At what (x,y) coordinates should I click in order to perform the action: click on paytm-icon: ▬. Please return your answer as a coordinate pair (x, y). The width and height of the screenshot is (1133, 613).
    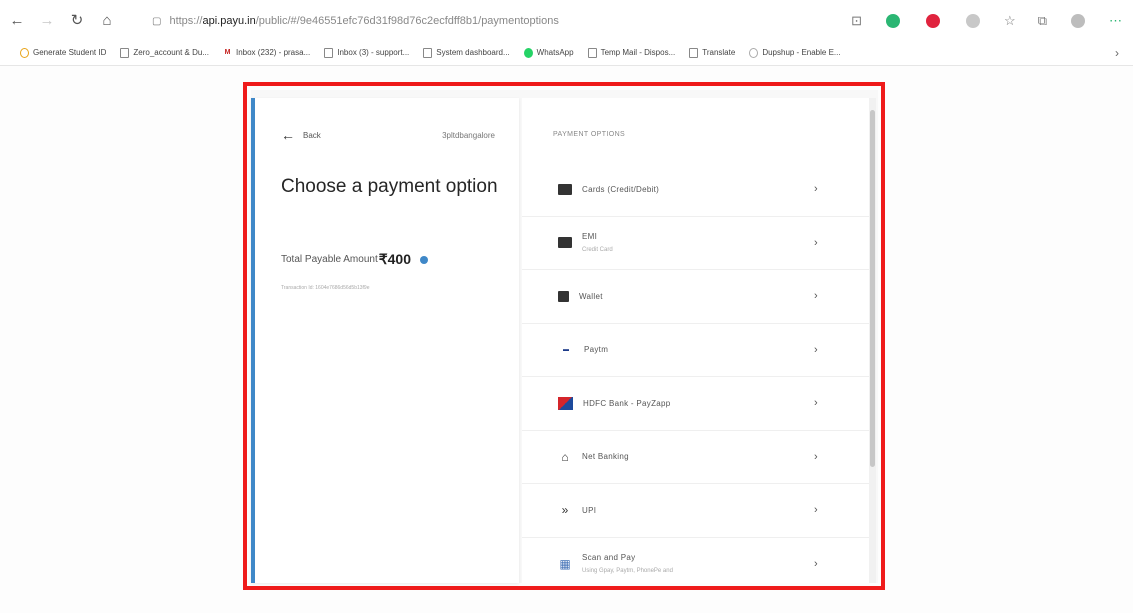
    Looking at the image, I should click on (566, 349).